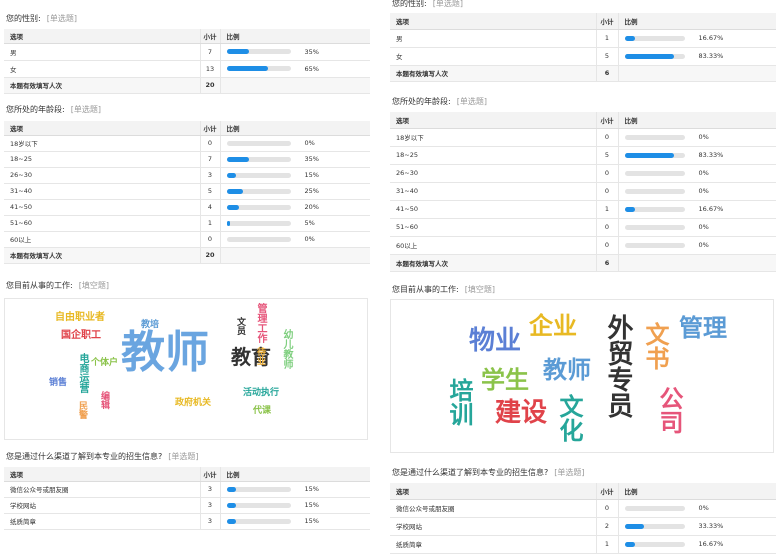 This screenshot has width=780, height=554. I want to click on cloud-word: 自由职业者, so click(80, 317).